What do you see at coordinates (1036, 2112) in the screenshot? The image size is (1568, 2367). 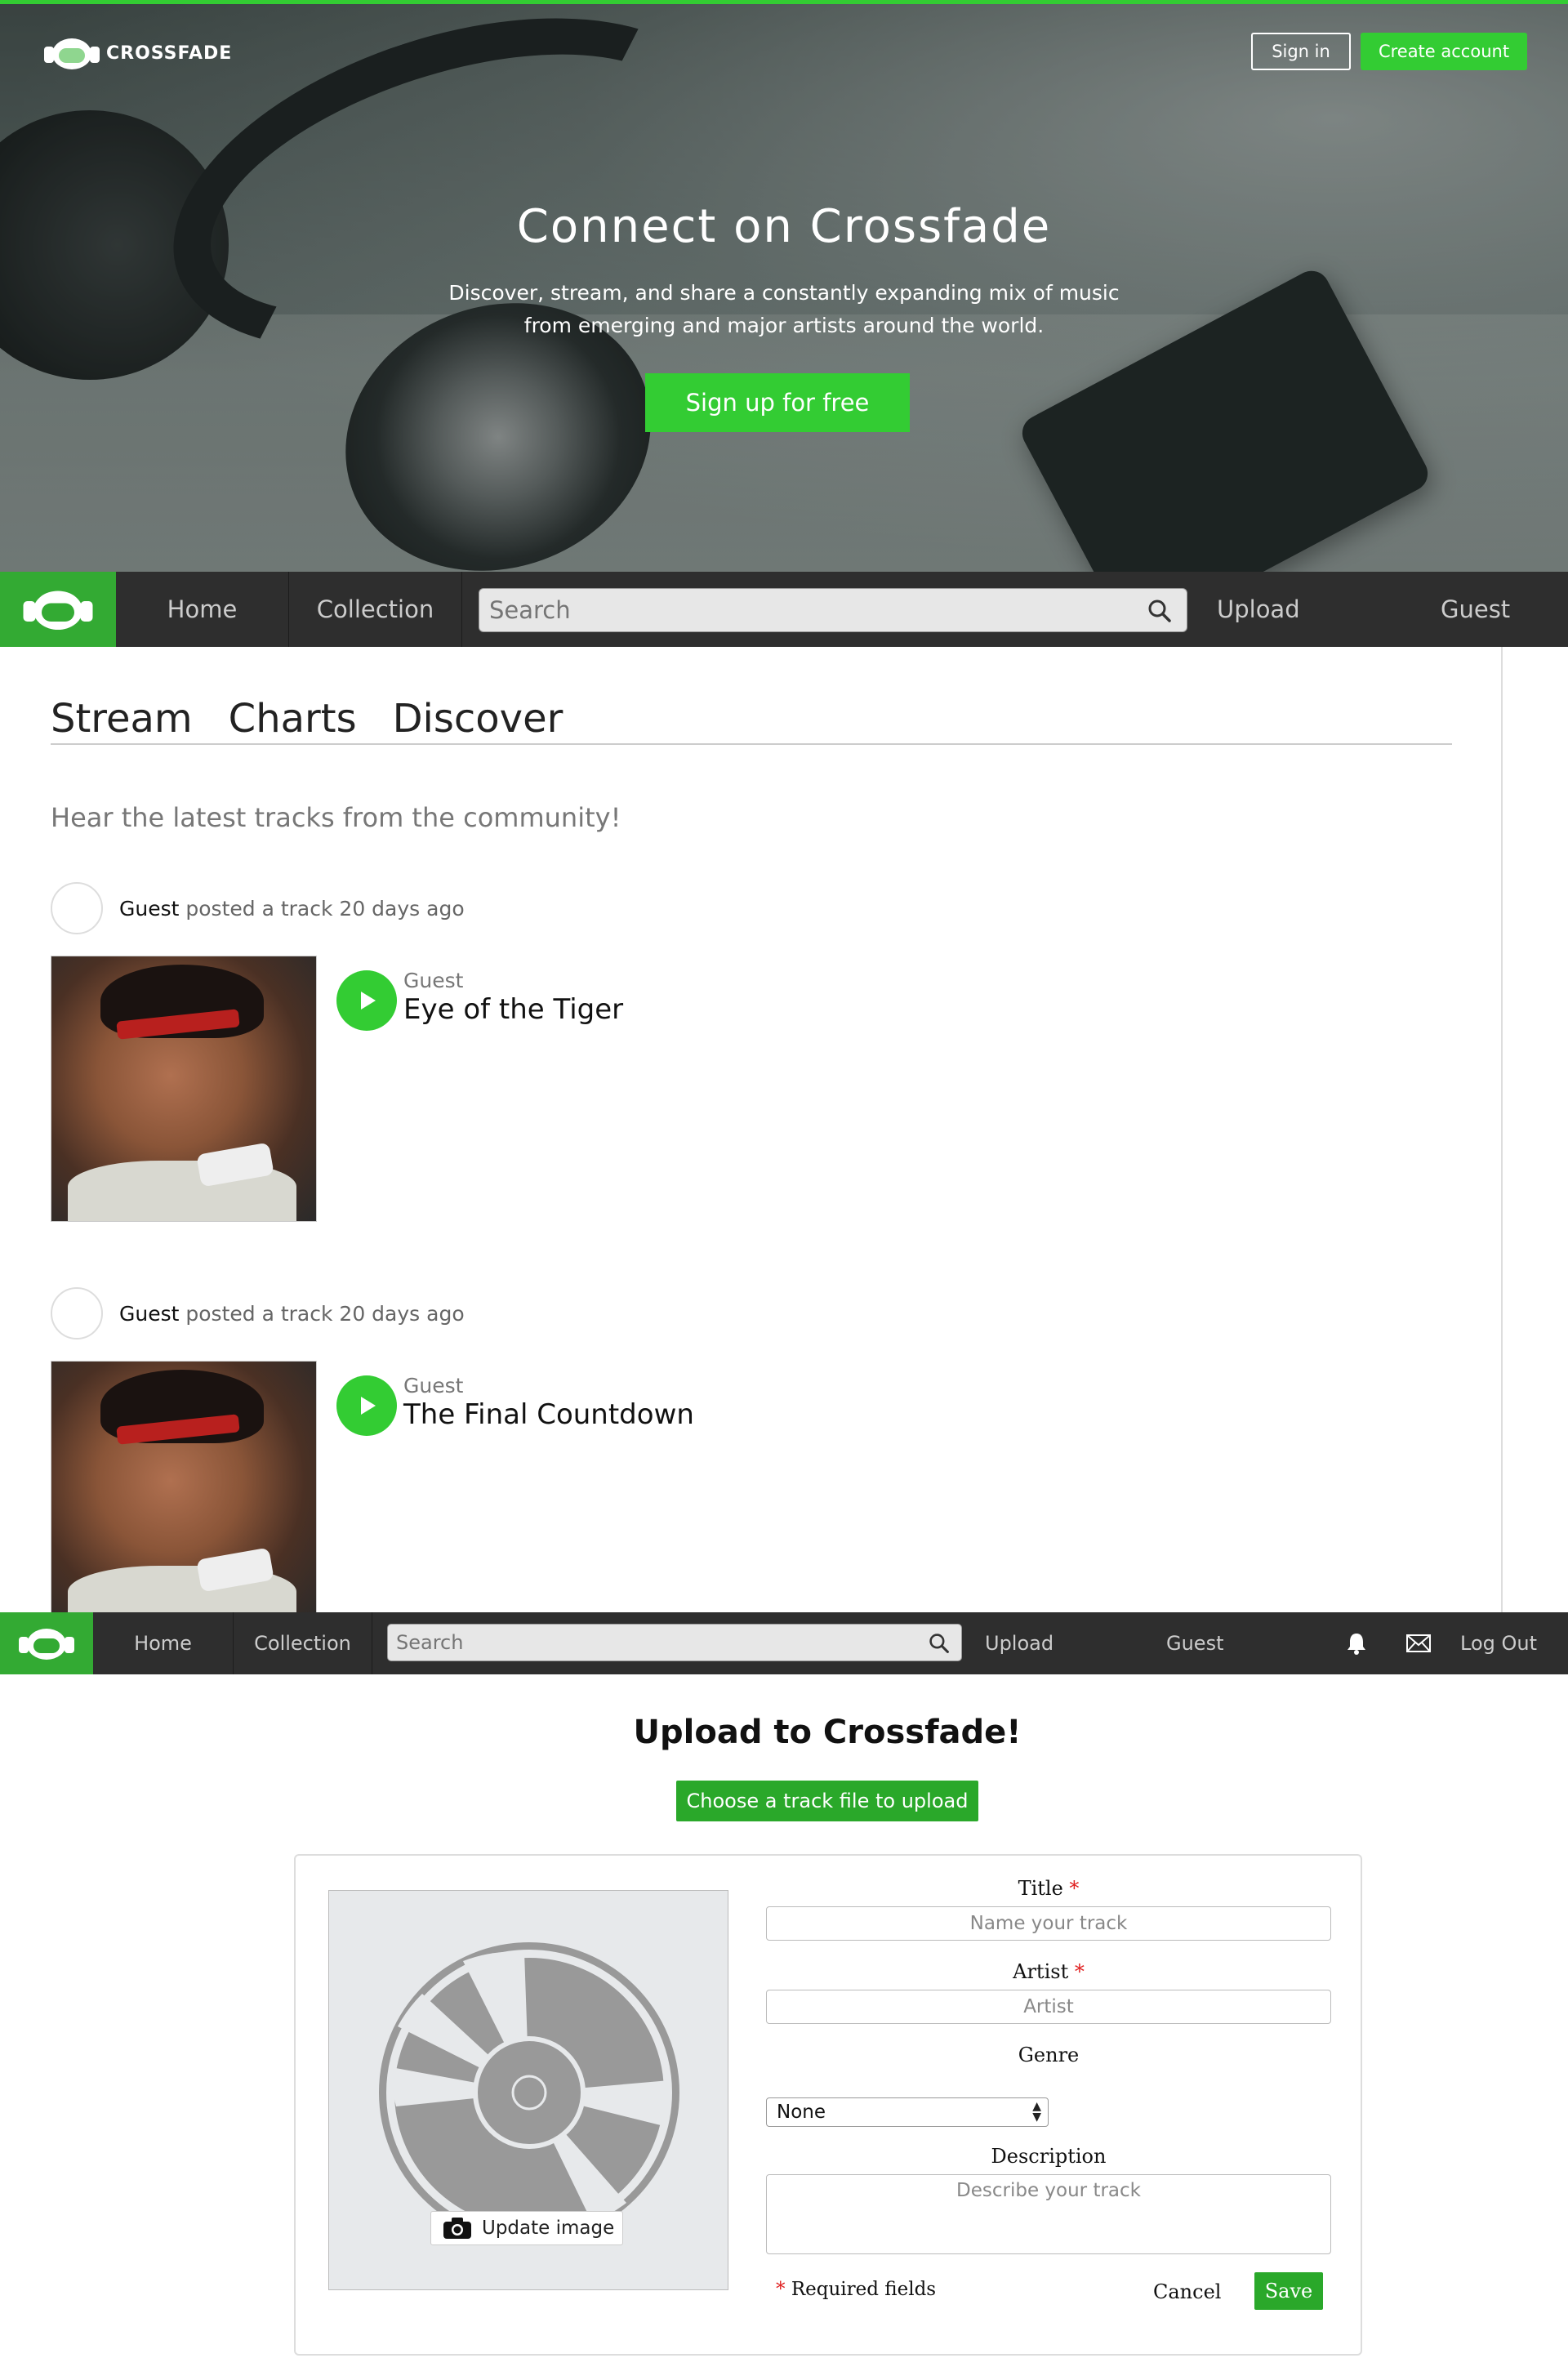 I see `select-arrows-icon: ▲ ▼` at bounding box center [1036, 2112].